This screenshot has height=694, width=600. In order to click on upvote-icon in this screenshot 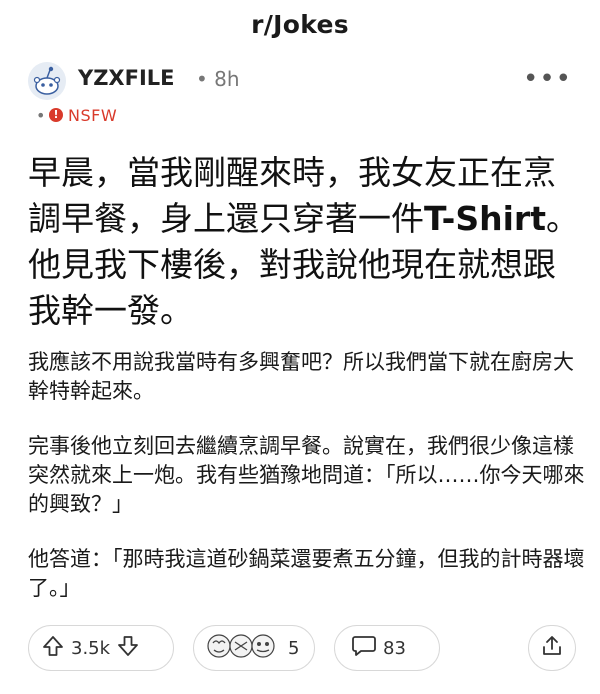, I will do `click(53, 648)`.